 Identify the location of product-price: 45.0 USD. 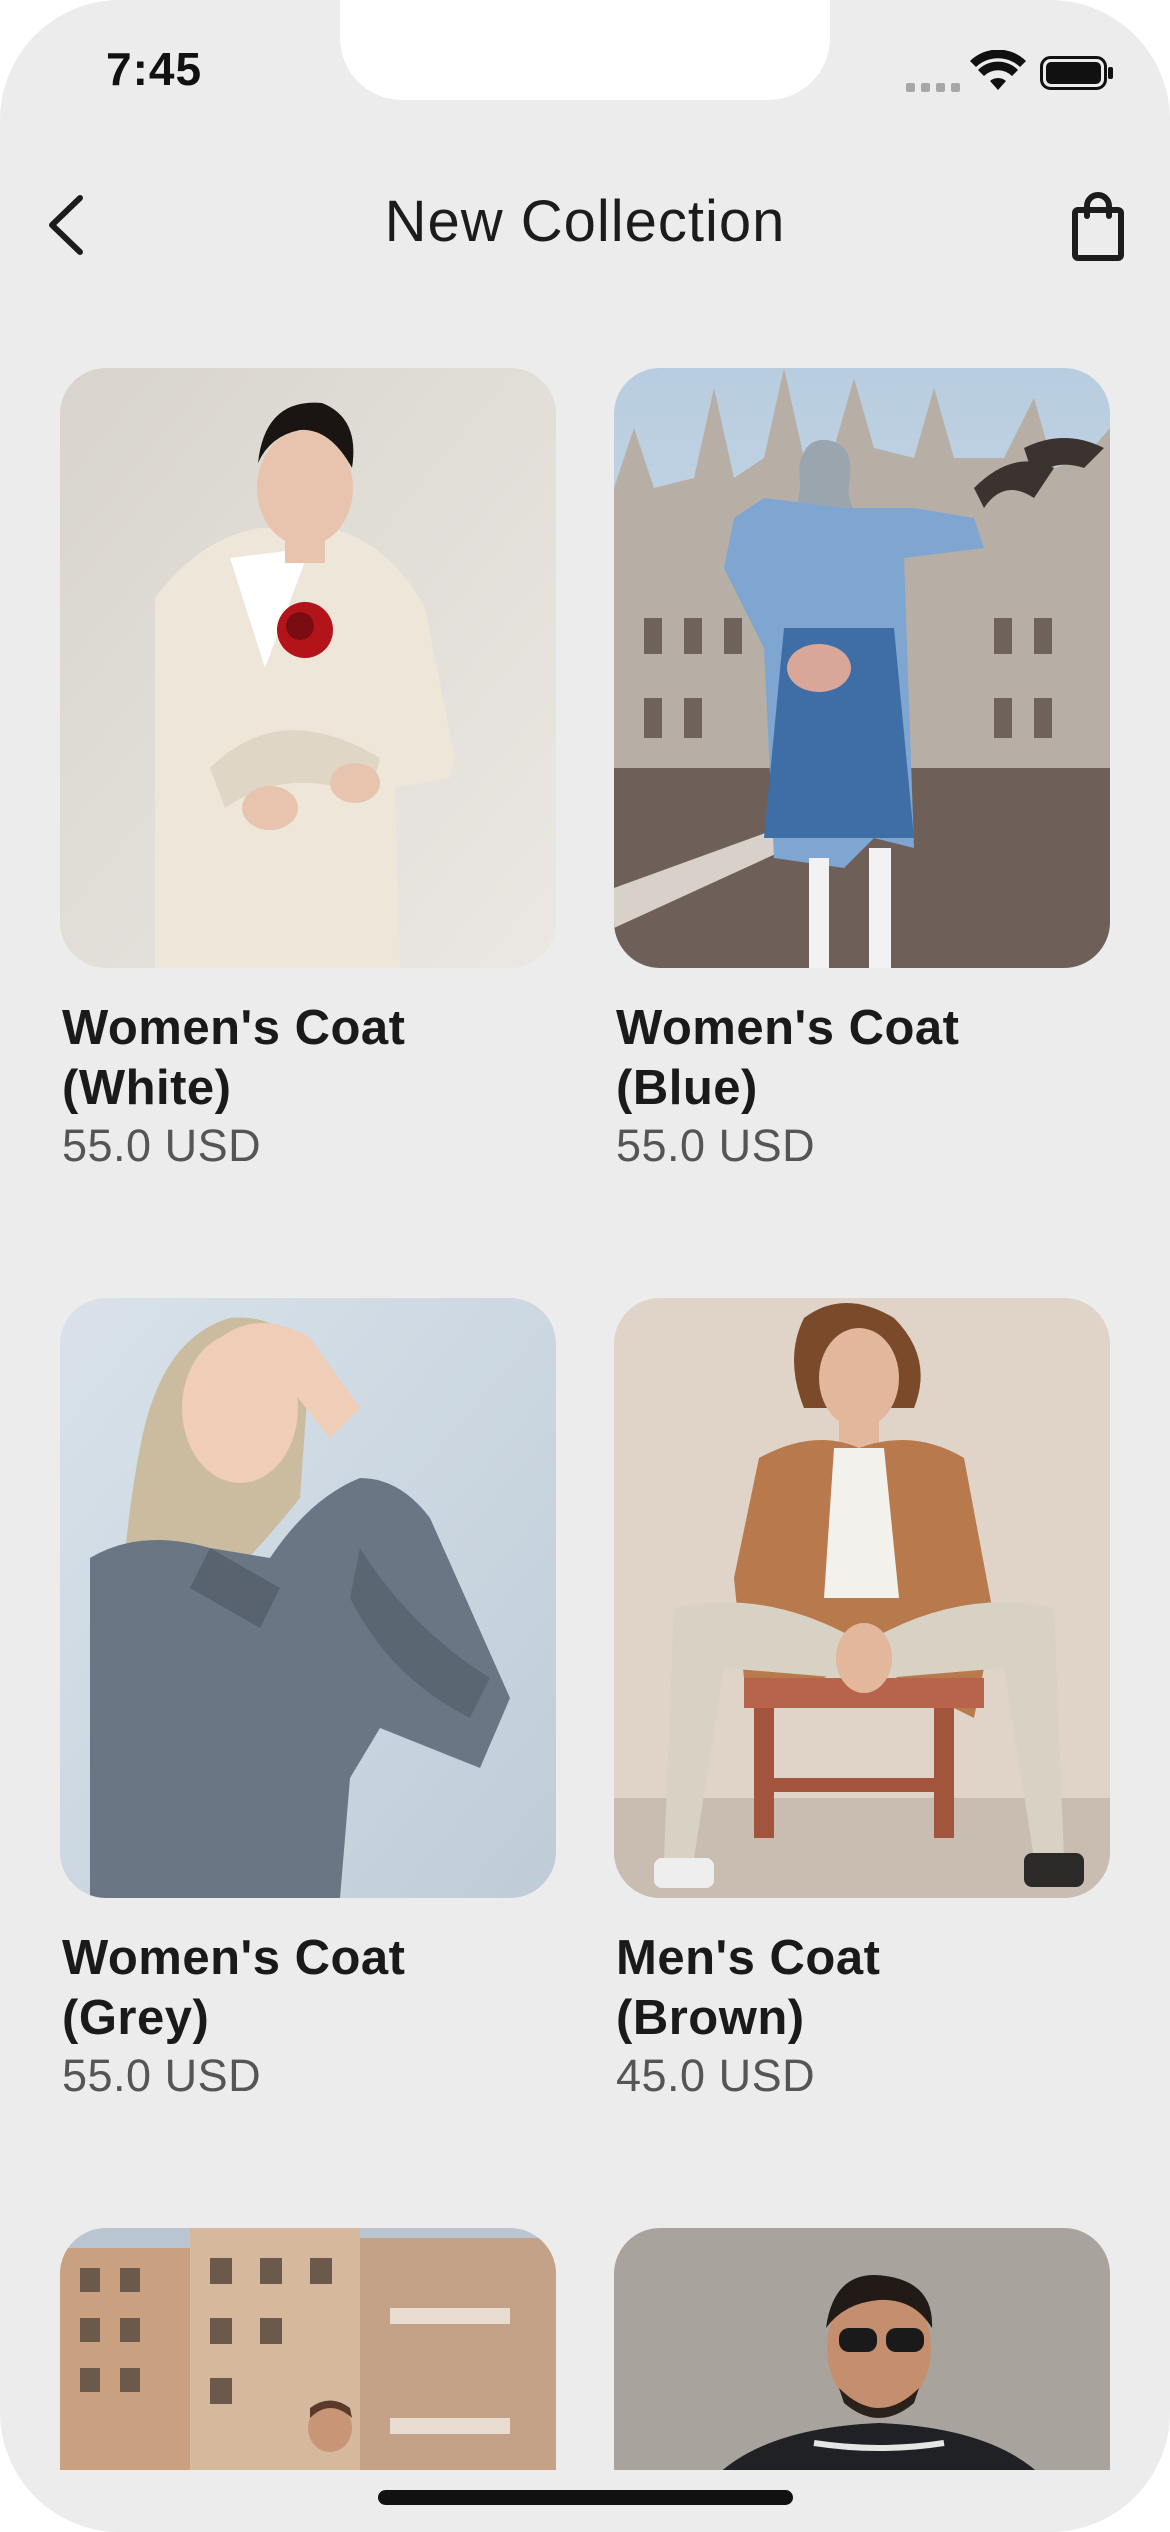
(716, 2075).